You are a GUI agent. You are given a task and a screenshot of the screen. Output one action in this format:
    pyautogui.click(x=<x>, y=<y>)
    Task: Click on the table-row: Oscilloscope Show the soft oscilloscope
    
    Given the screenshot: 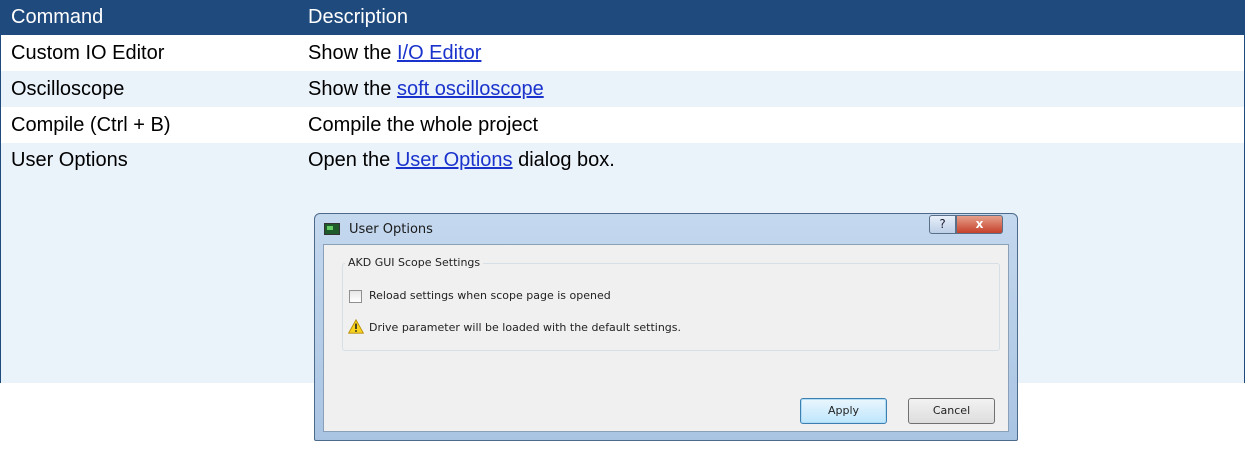 What is the action you would take?
    pyautogui.click(x=622, y=89)
    